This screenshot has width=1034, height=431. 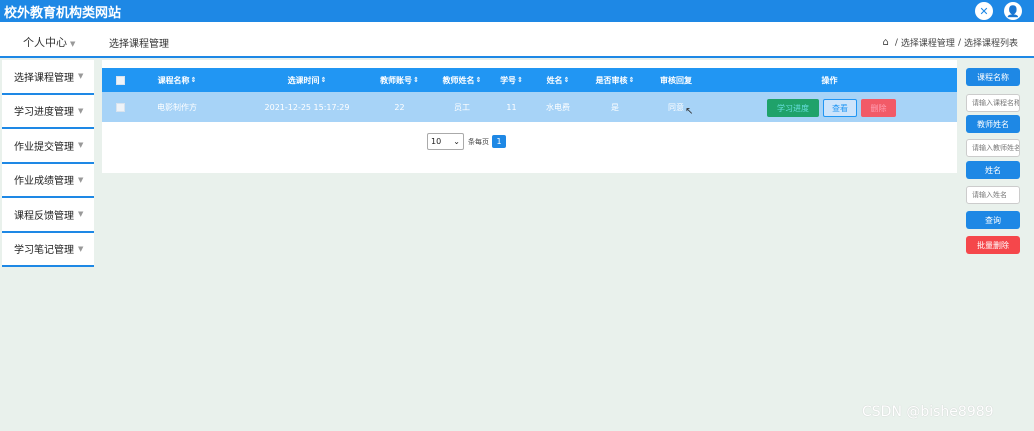 What do you see at coordinates (928, 412) in the screenshot?
I see `watermark: CSDN @bishe8989` at bounding box center [928, 412].